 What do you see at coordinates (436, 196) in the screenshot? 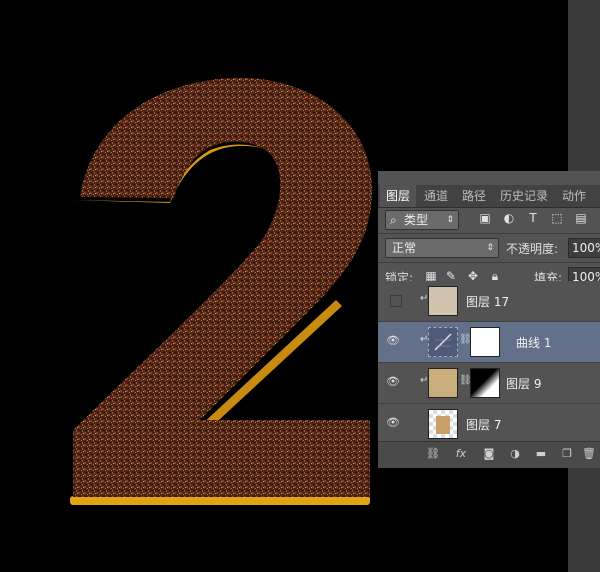
I see `tab-channels: 通道` at bounding box center [436, 196].